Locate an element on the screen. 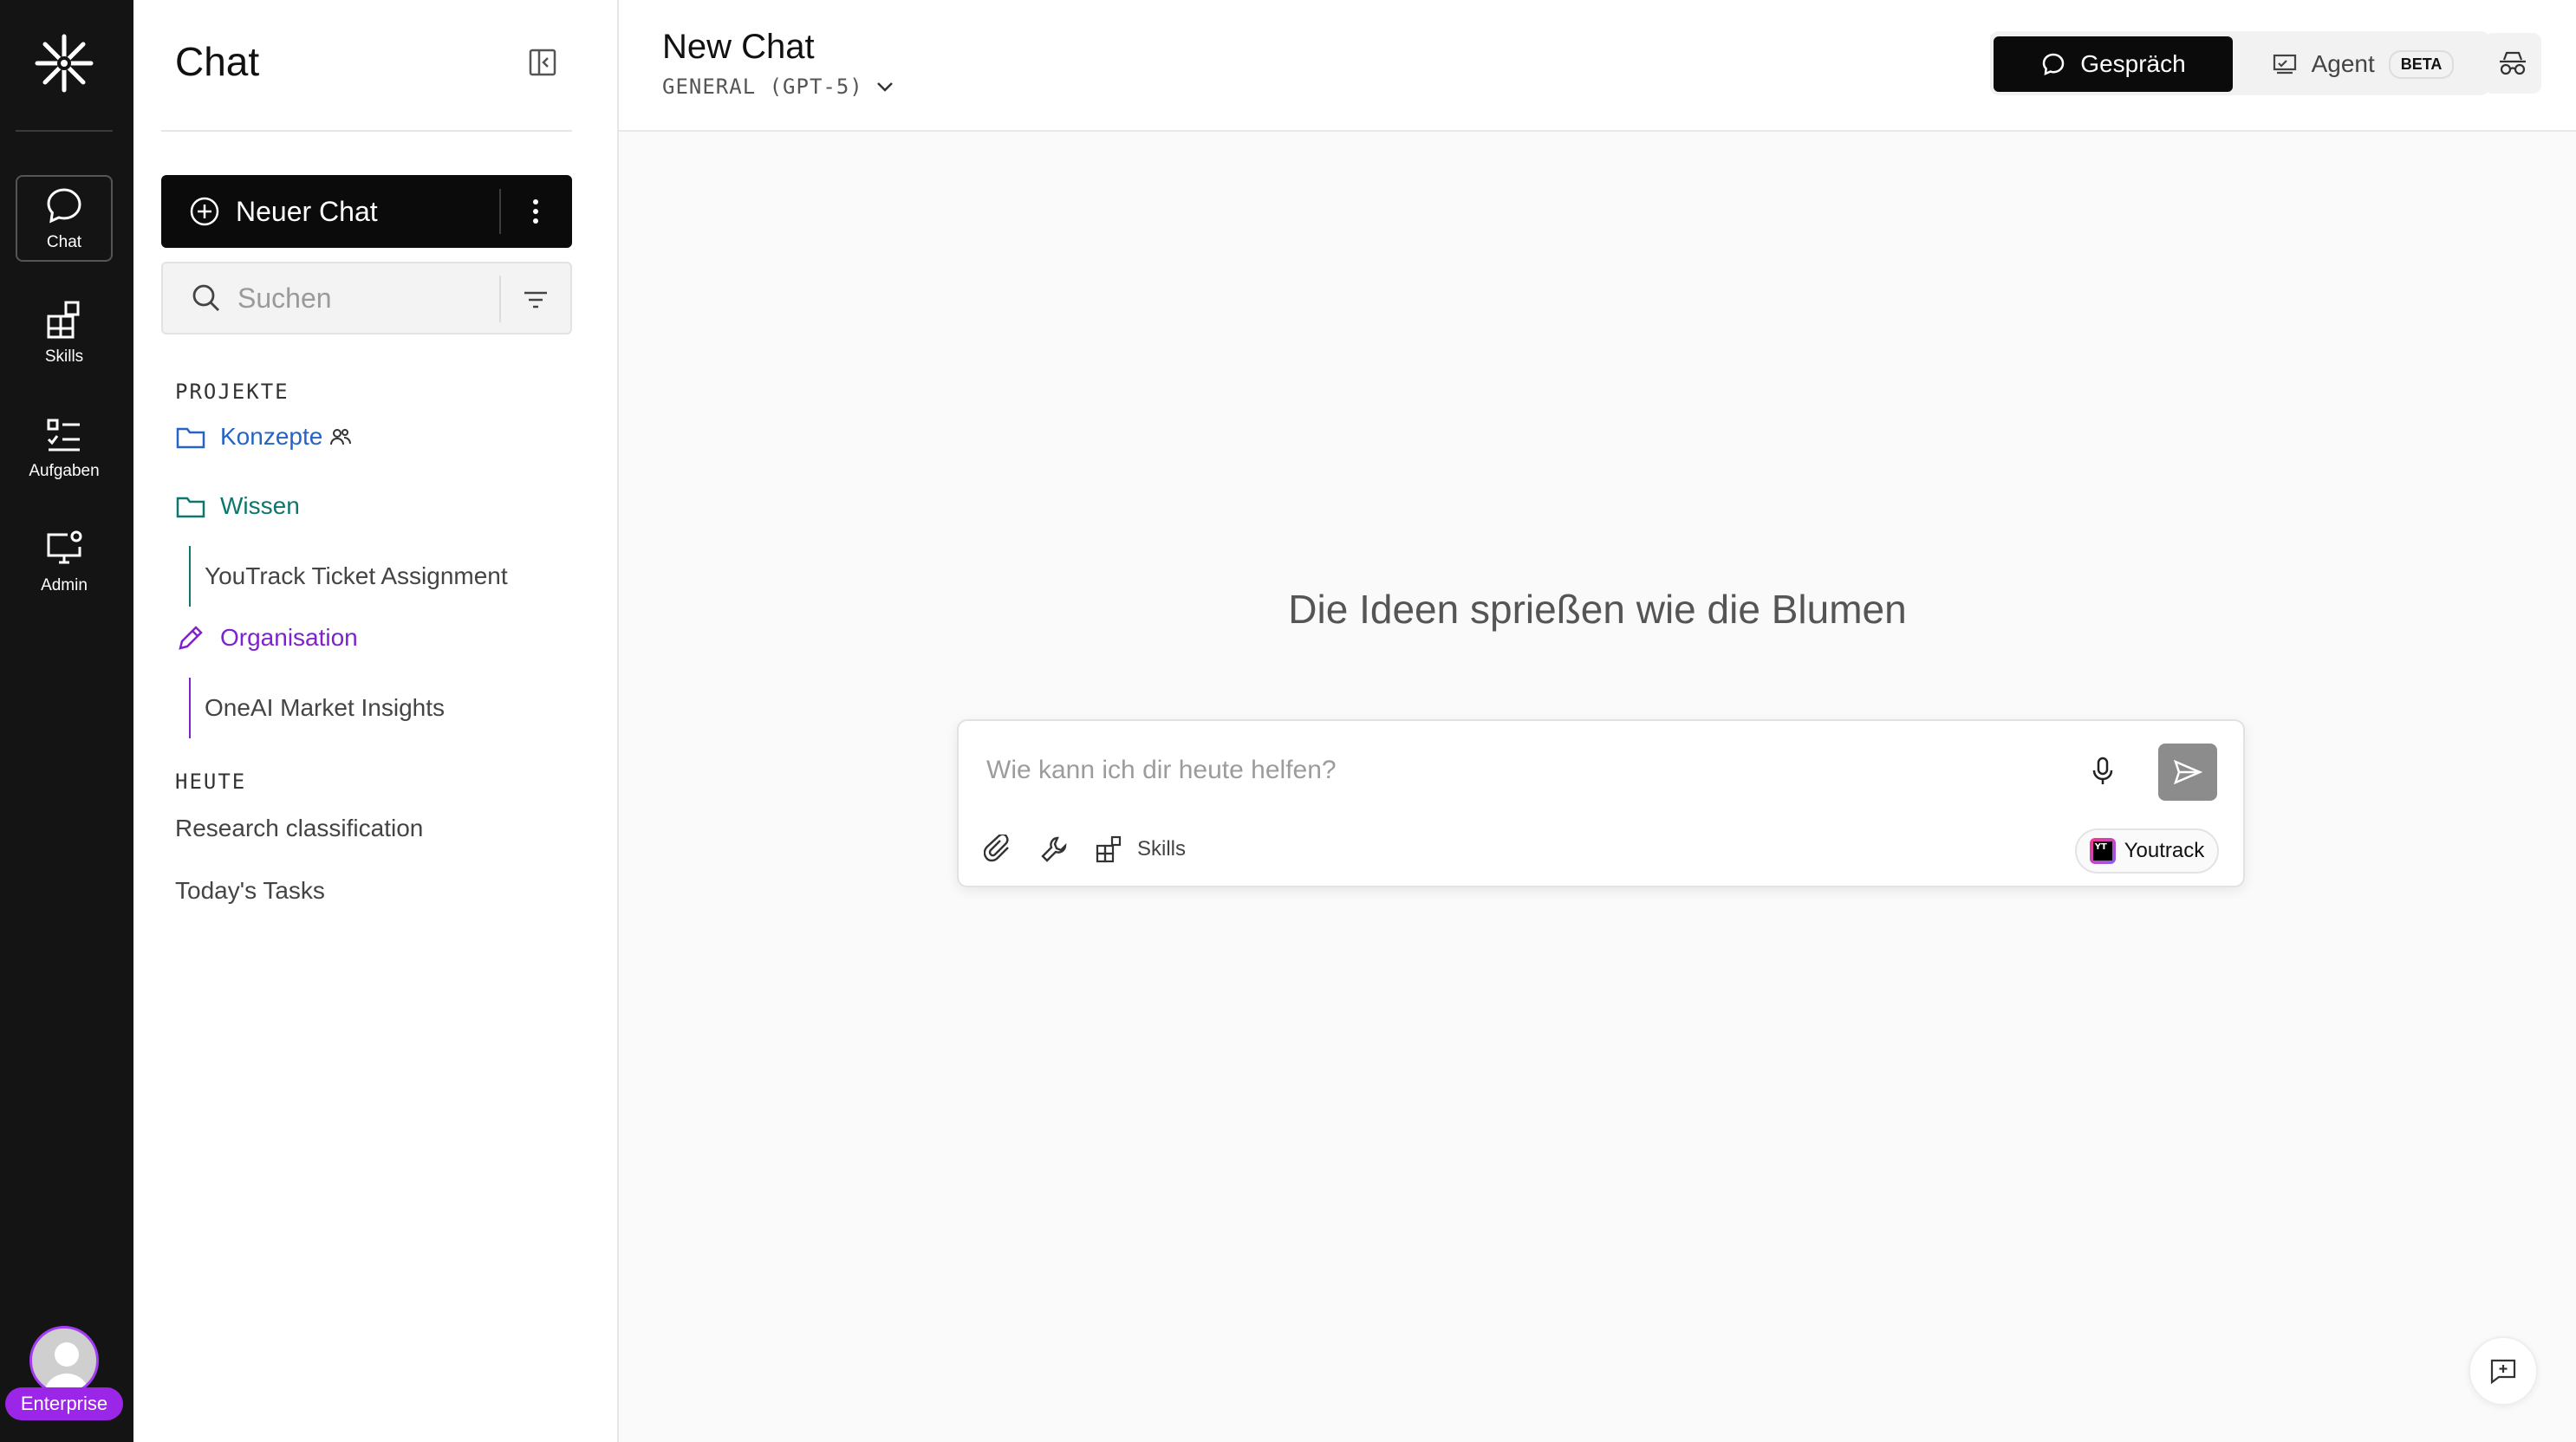 The image size is (2576, 1442). mode-agent-button: Agent BETA is located at coordinates (2362, 64).